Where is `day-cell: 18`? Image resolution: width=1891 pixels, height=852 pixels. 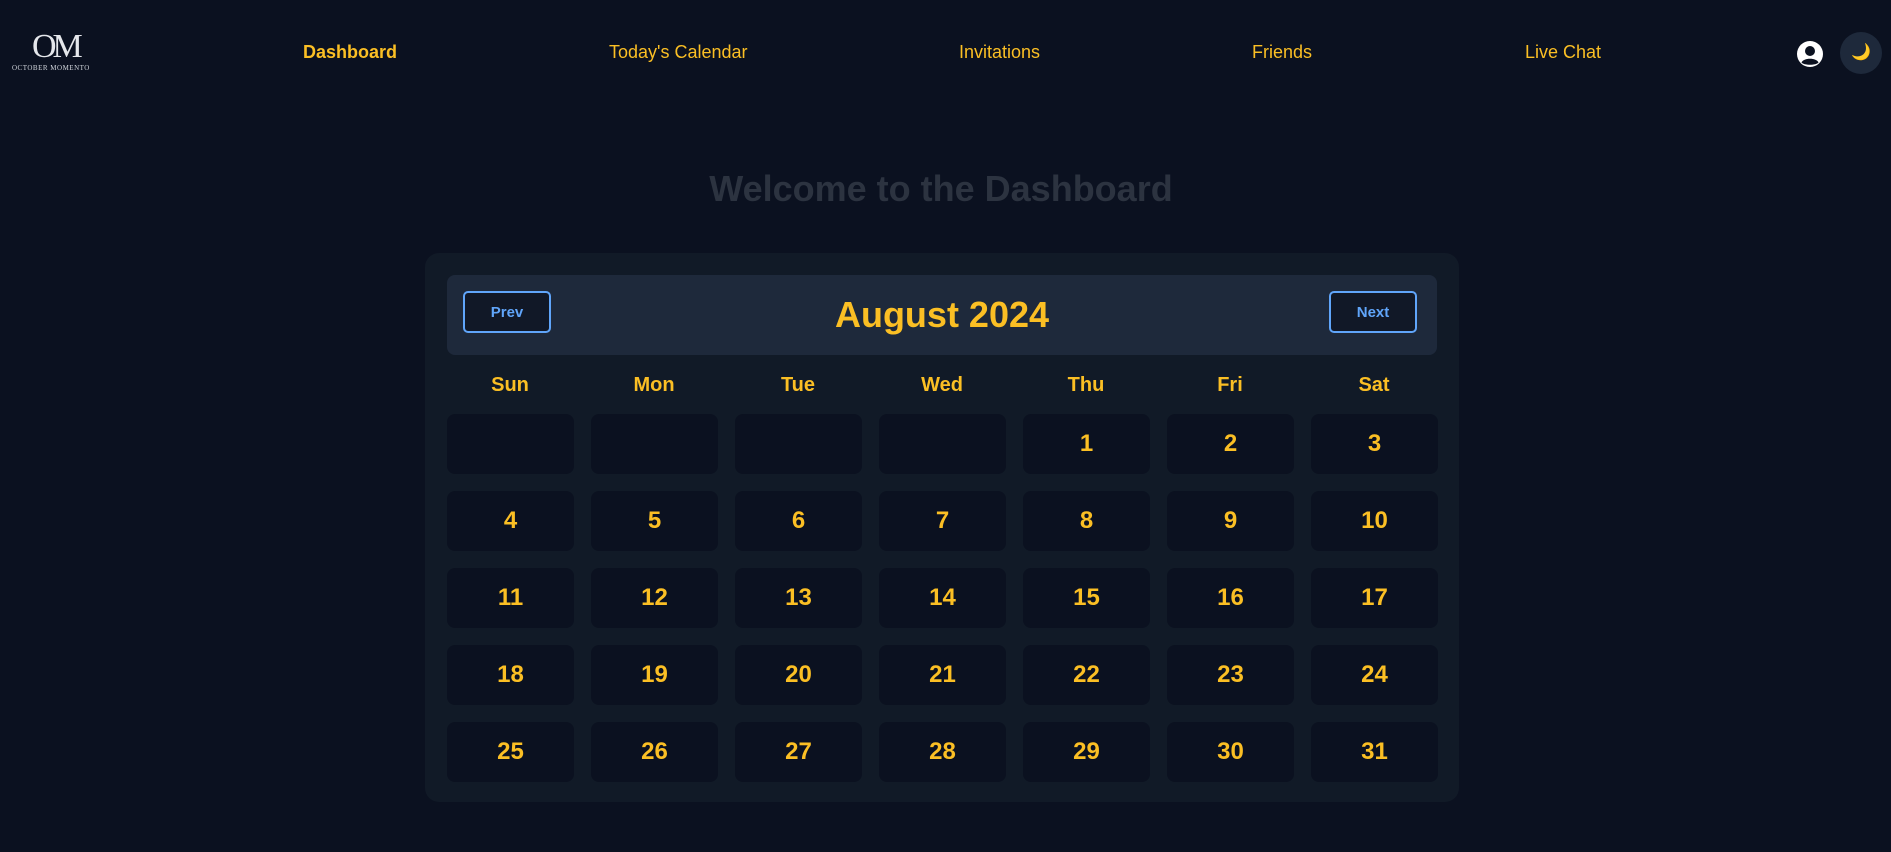 day-cell: 18 is located at coordinates (510, 675).